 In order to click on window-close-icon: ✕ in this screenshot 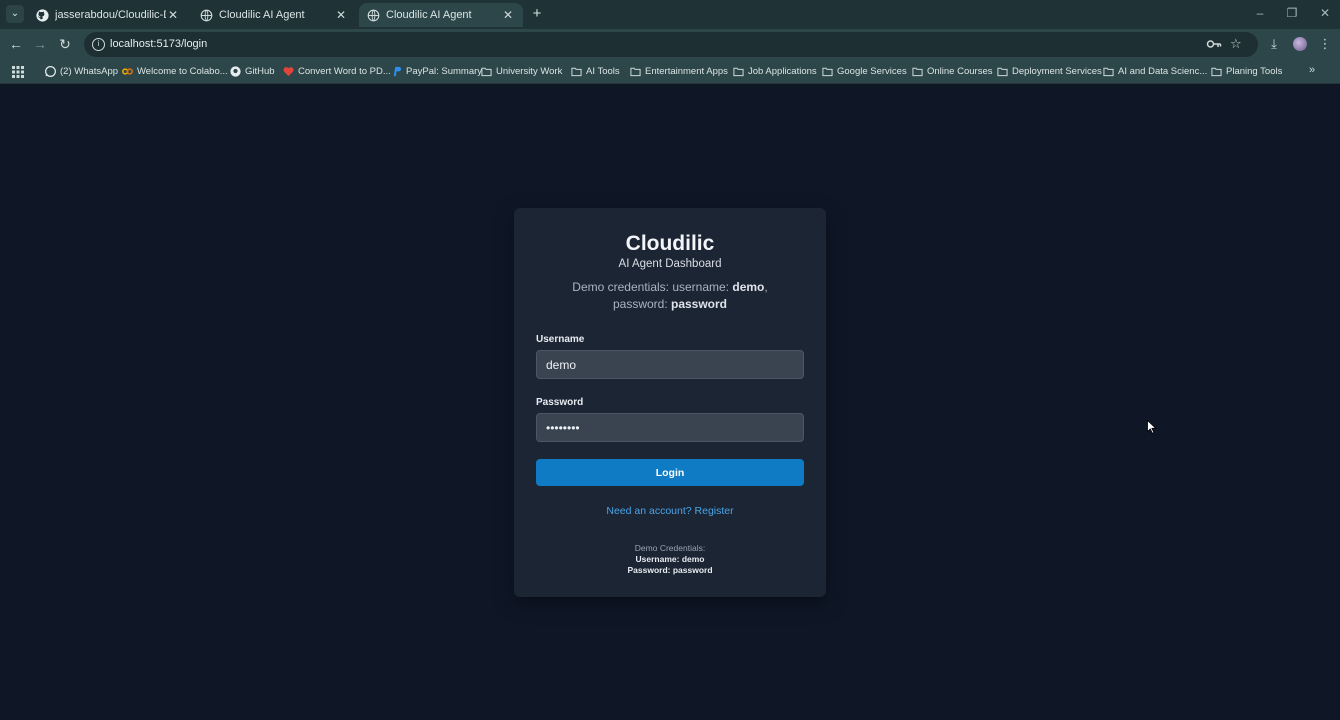, I will do `click(1325, 13)`.